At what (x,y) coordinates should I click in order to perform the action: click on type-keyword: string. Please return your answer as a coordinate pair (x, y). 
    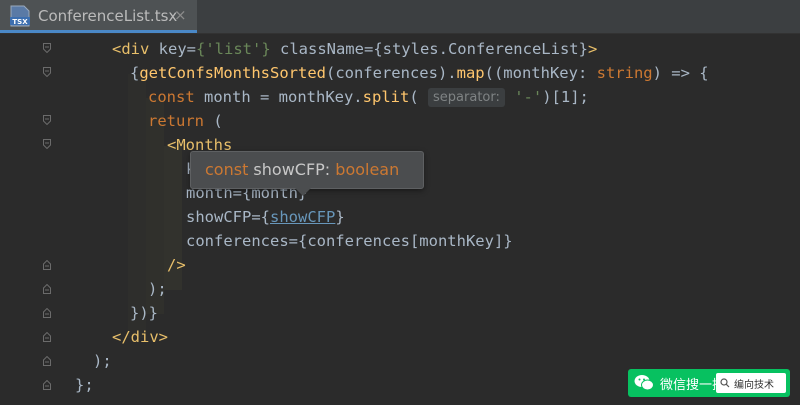
    Looking at the image, I should click on (624, 73).